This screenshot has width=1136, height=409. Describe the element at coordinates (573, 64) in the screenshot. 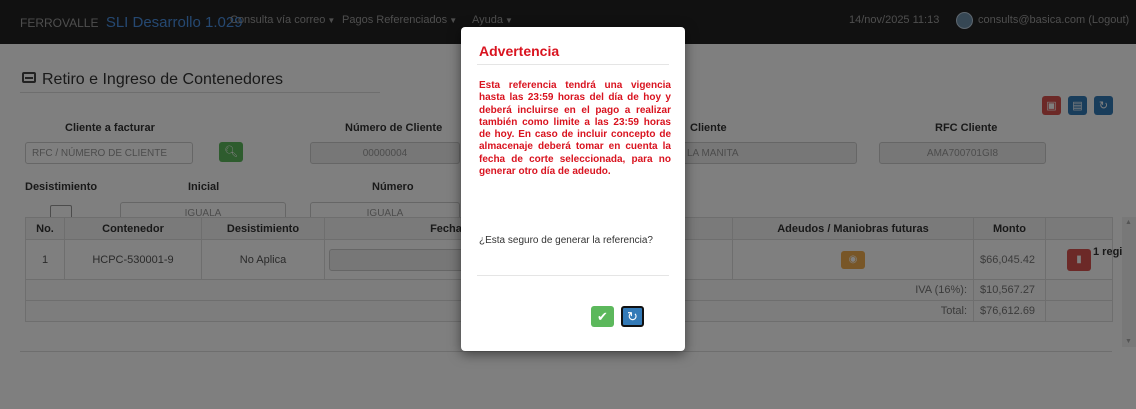

I see `modal-divider` at that location.